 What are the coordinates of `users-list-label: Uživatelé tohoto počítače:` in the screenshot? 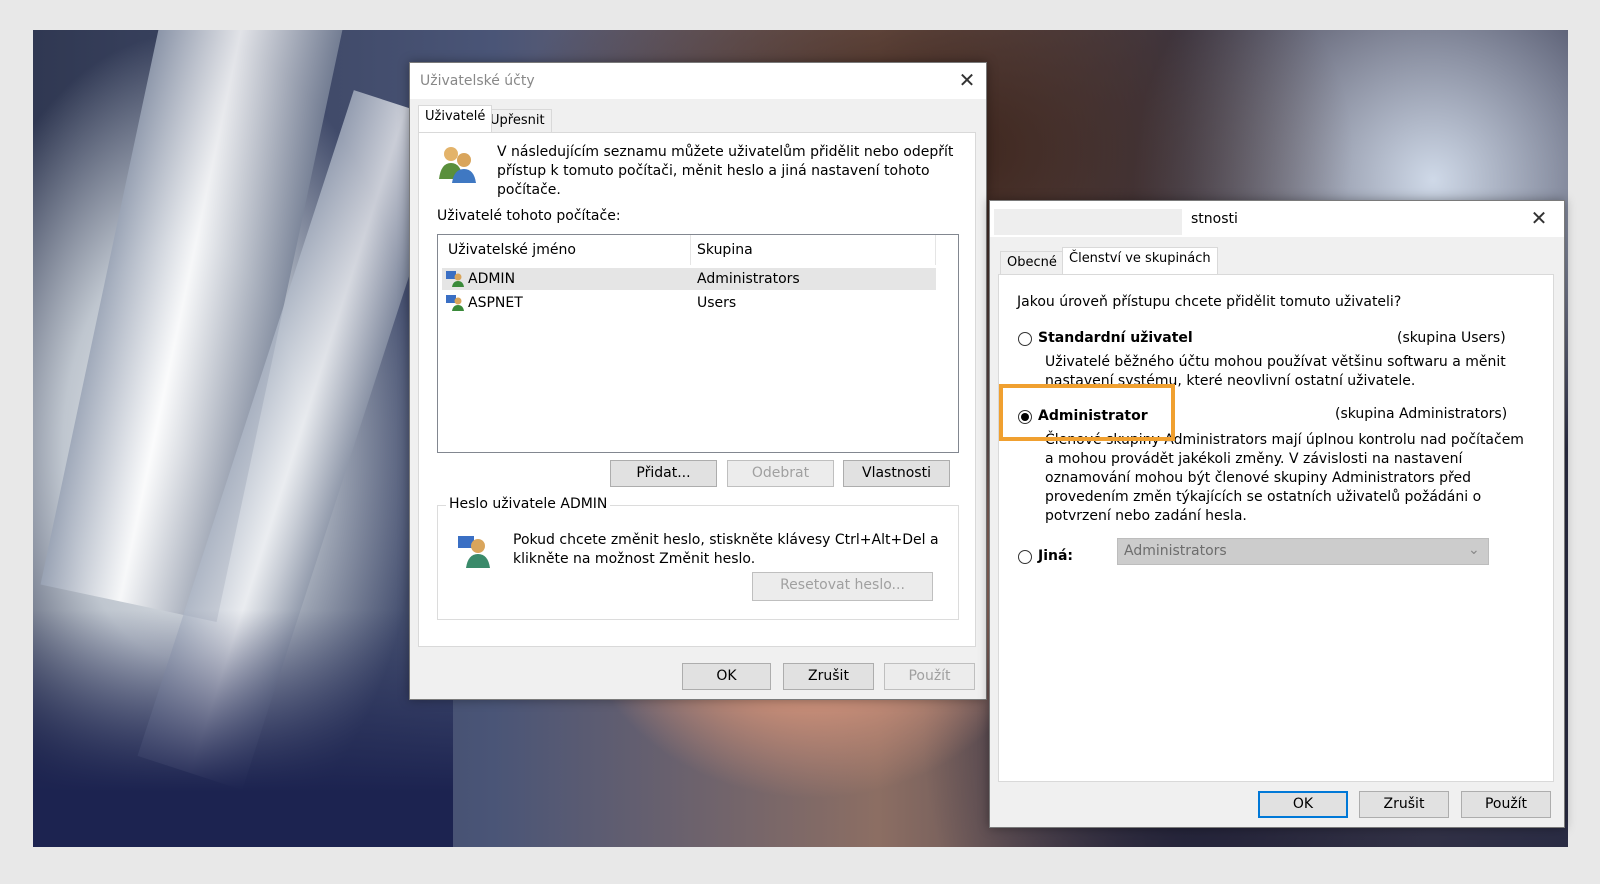 It's located at (529, 216).